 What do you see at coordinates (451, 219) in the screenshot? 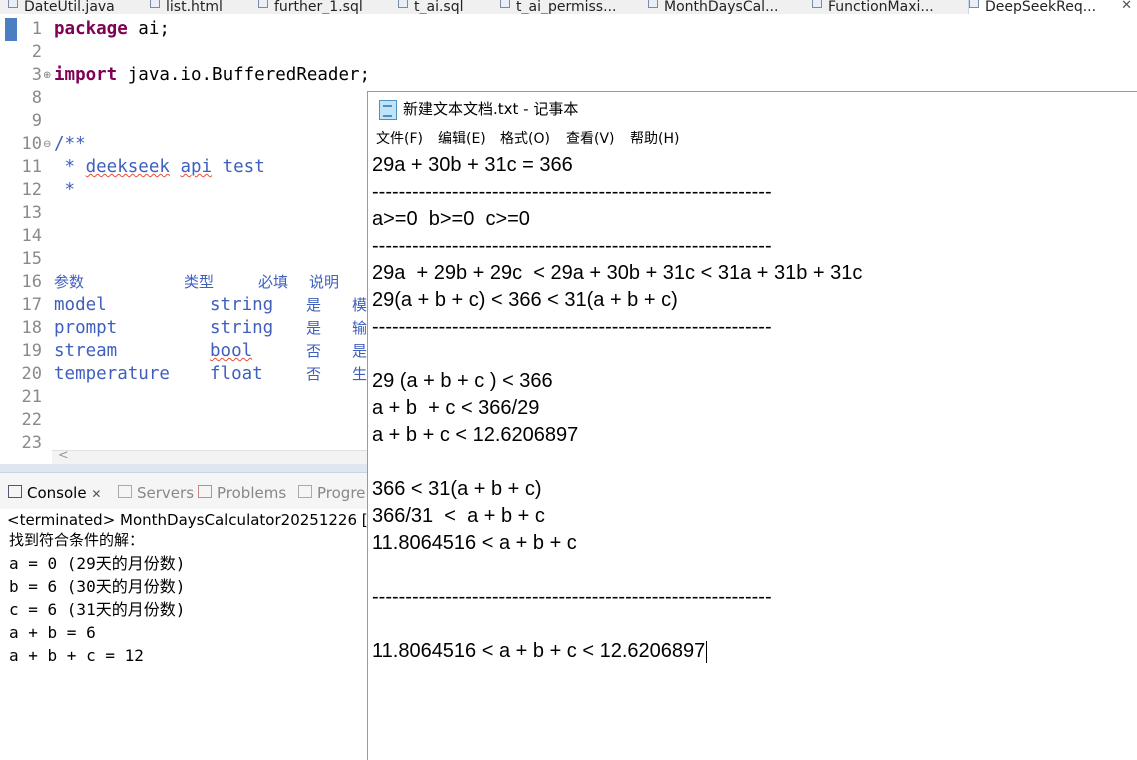
I see `text-line: a>=0 b>=0 c>=0` at bounding box center [451, 219].